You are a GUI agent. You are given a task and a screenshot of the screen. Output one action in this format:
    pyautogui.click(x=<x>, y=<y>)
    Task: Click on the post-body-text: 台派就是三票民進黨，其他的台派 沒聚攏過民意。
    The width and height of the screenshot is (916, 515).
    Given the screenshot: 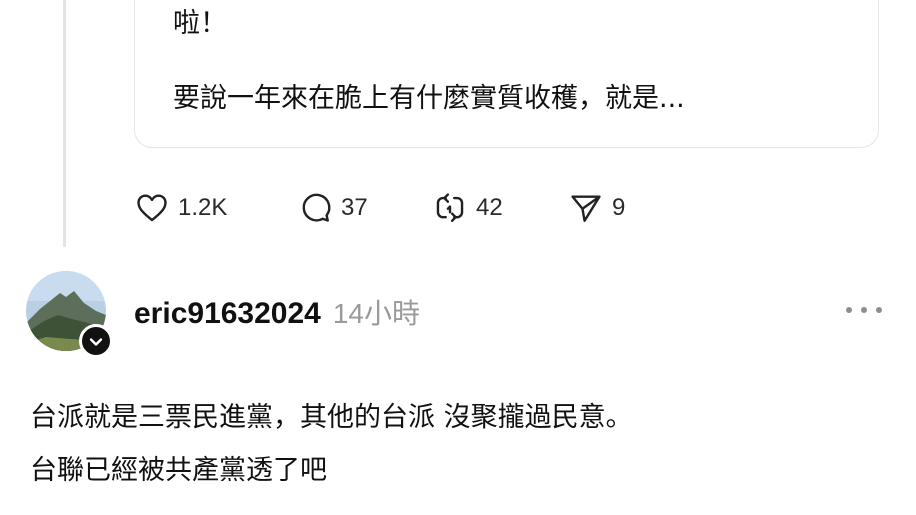 What is the action you would take?
    pyautogui.click(x=331, y=417)
    